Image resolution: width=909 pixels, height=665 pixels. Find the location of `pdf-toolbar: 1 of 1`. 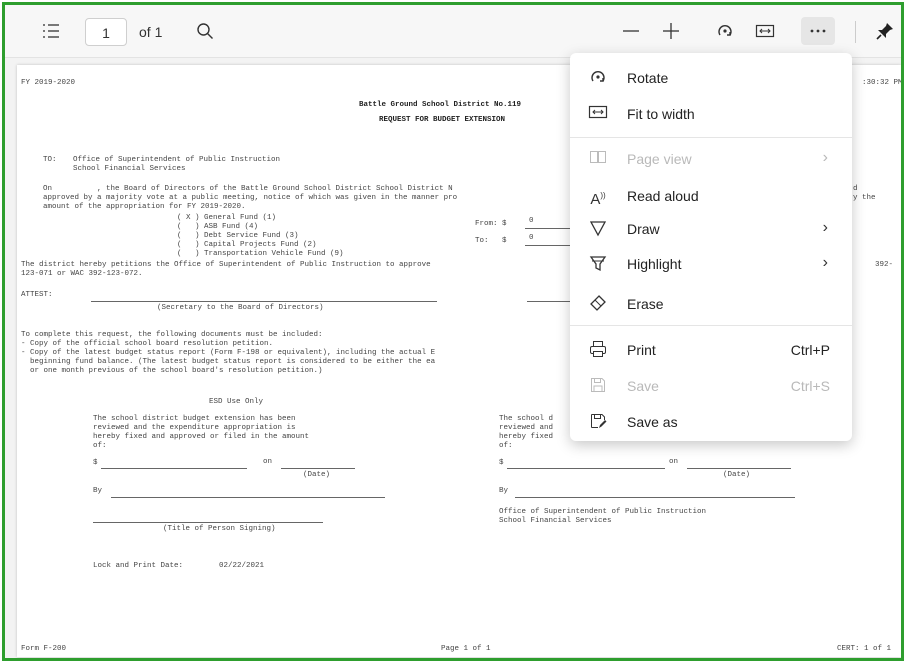

pdf-toolbar: 1 of 1 is located at coordinates (453, 31).